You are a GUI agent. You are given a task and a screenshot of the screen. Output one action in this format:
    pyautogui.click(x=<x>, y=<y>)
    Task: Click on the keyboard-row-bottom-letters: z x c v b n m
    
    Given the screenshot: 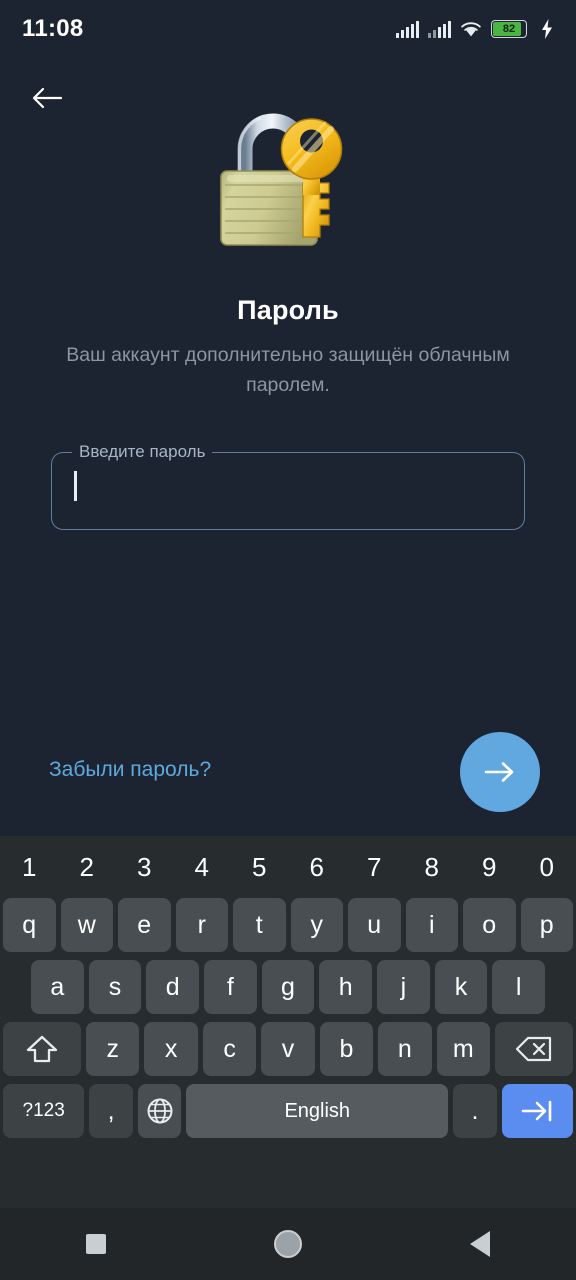 What is the action you would take?
    pyautogui.click(x=288, y=1049)
    